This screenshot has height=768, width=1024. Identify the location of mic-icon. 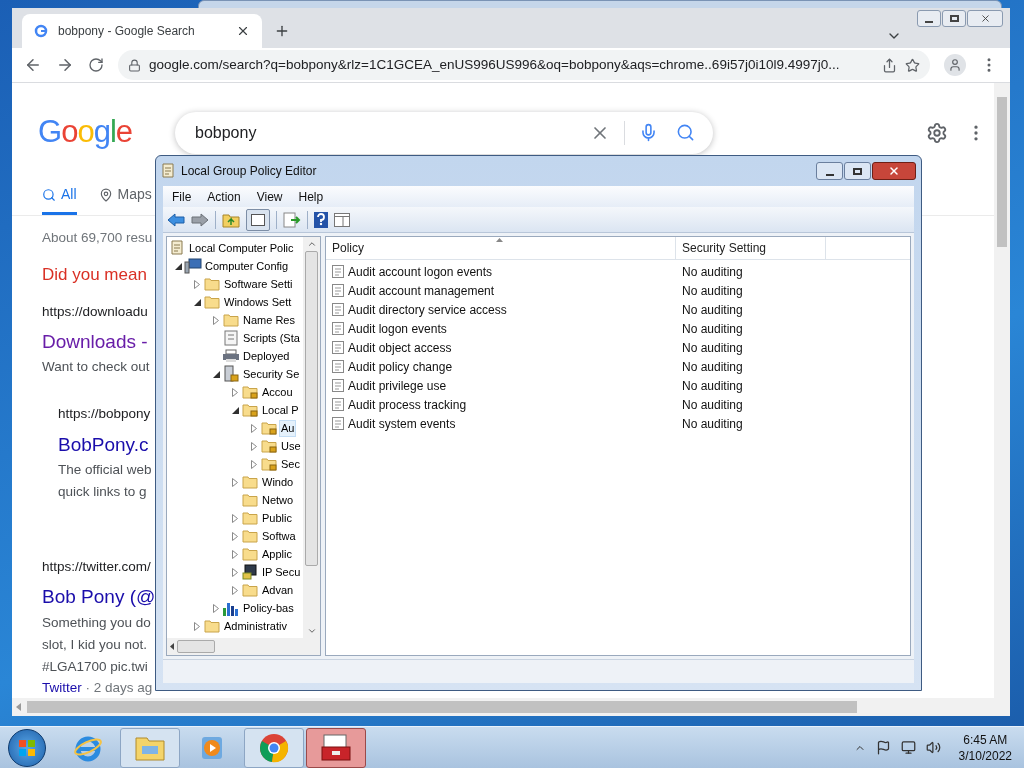
(648, 132).